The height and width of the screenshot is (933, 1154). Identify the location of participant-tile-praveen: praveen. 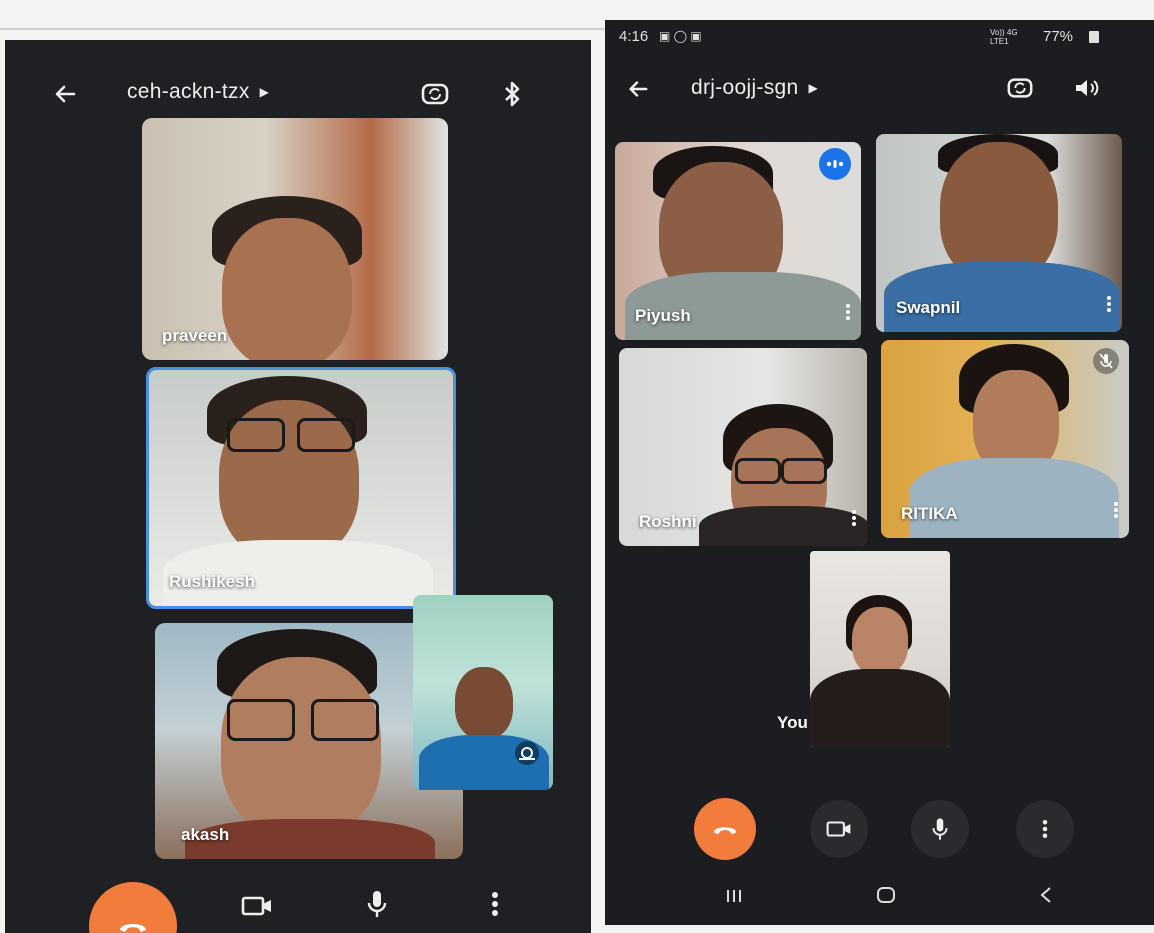
(295, 239).